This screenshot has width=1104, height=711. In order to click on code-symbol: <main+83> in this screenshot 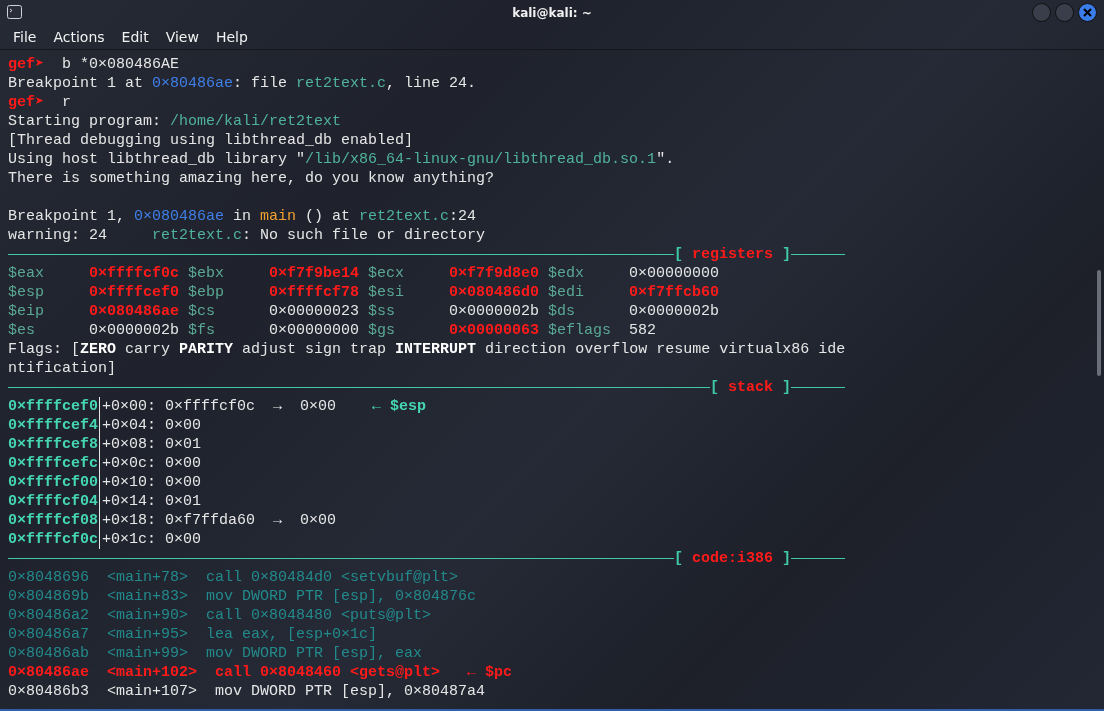, I will do `click(148, 596)`.